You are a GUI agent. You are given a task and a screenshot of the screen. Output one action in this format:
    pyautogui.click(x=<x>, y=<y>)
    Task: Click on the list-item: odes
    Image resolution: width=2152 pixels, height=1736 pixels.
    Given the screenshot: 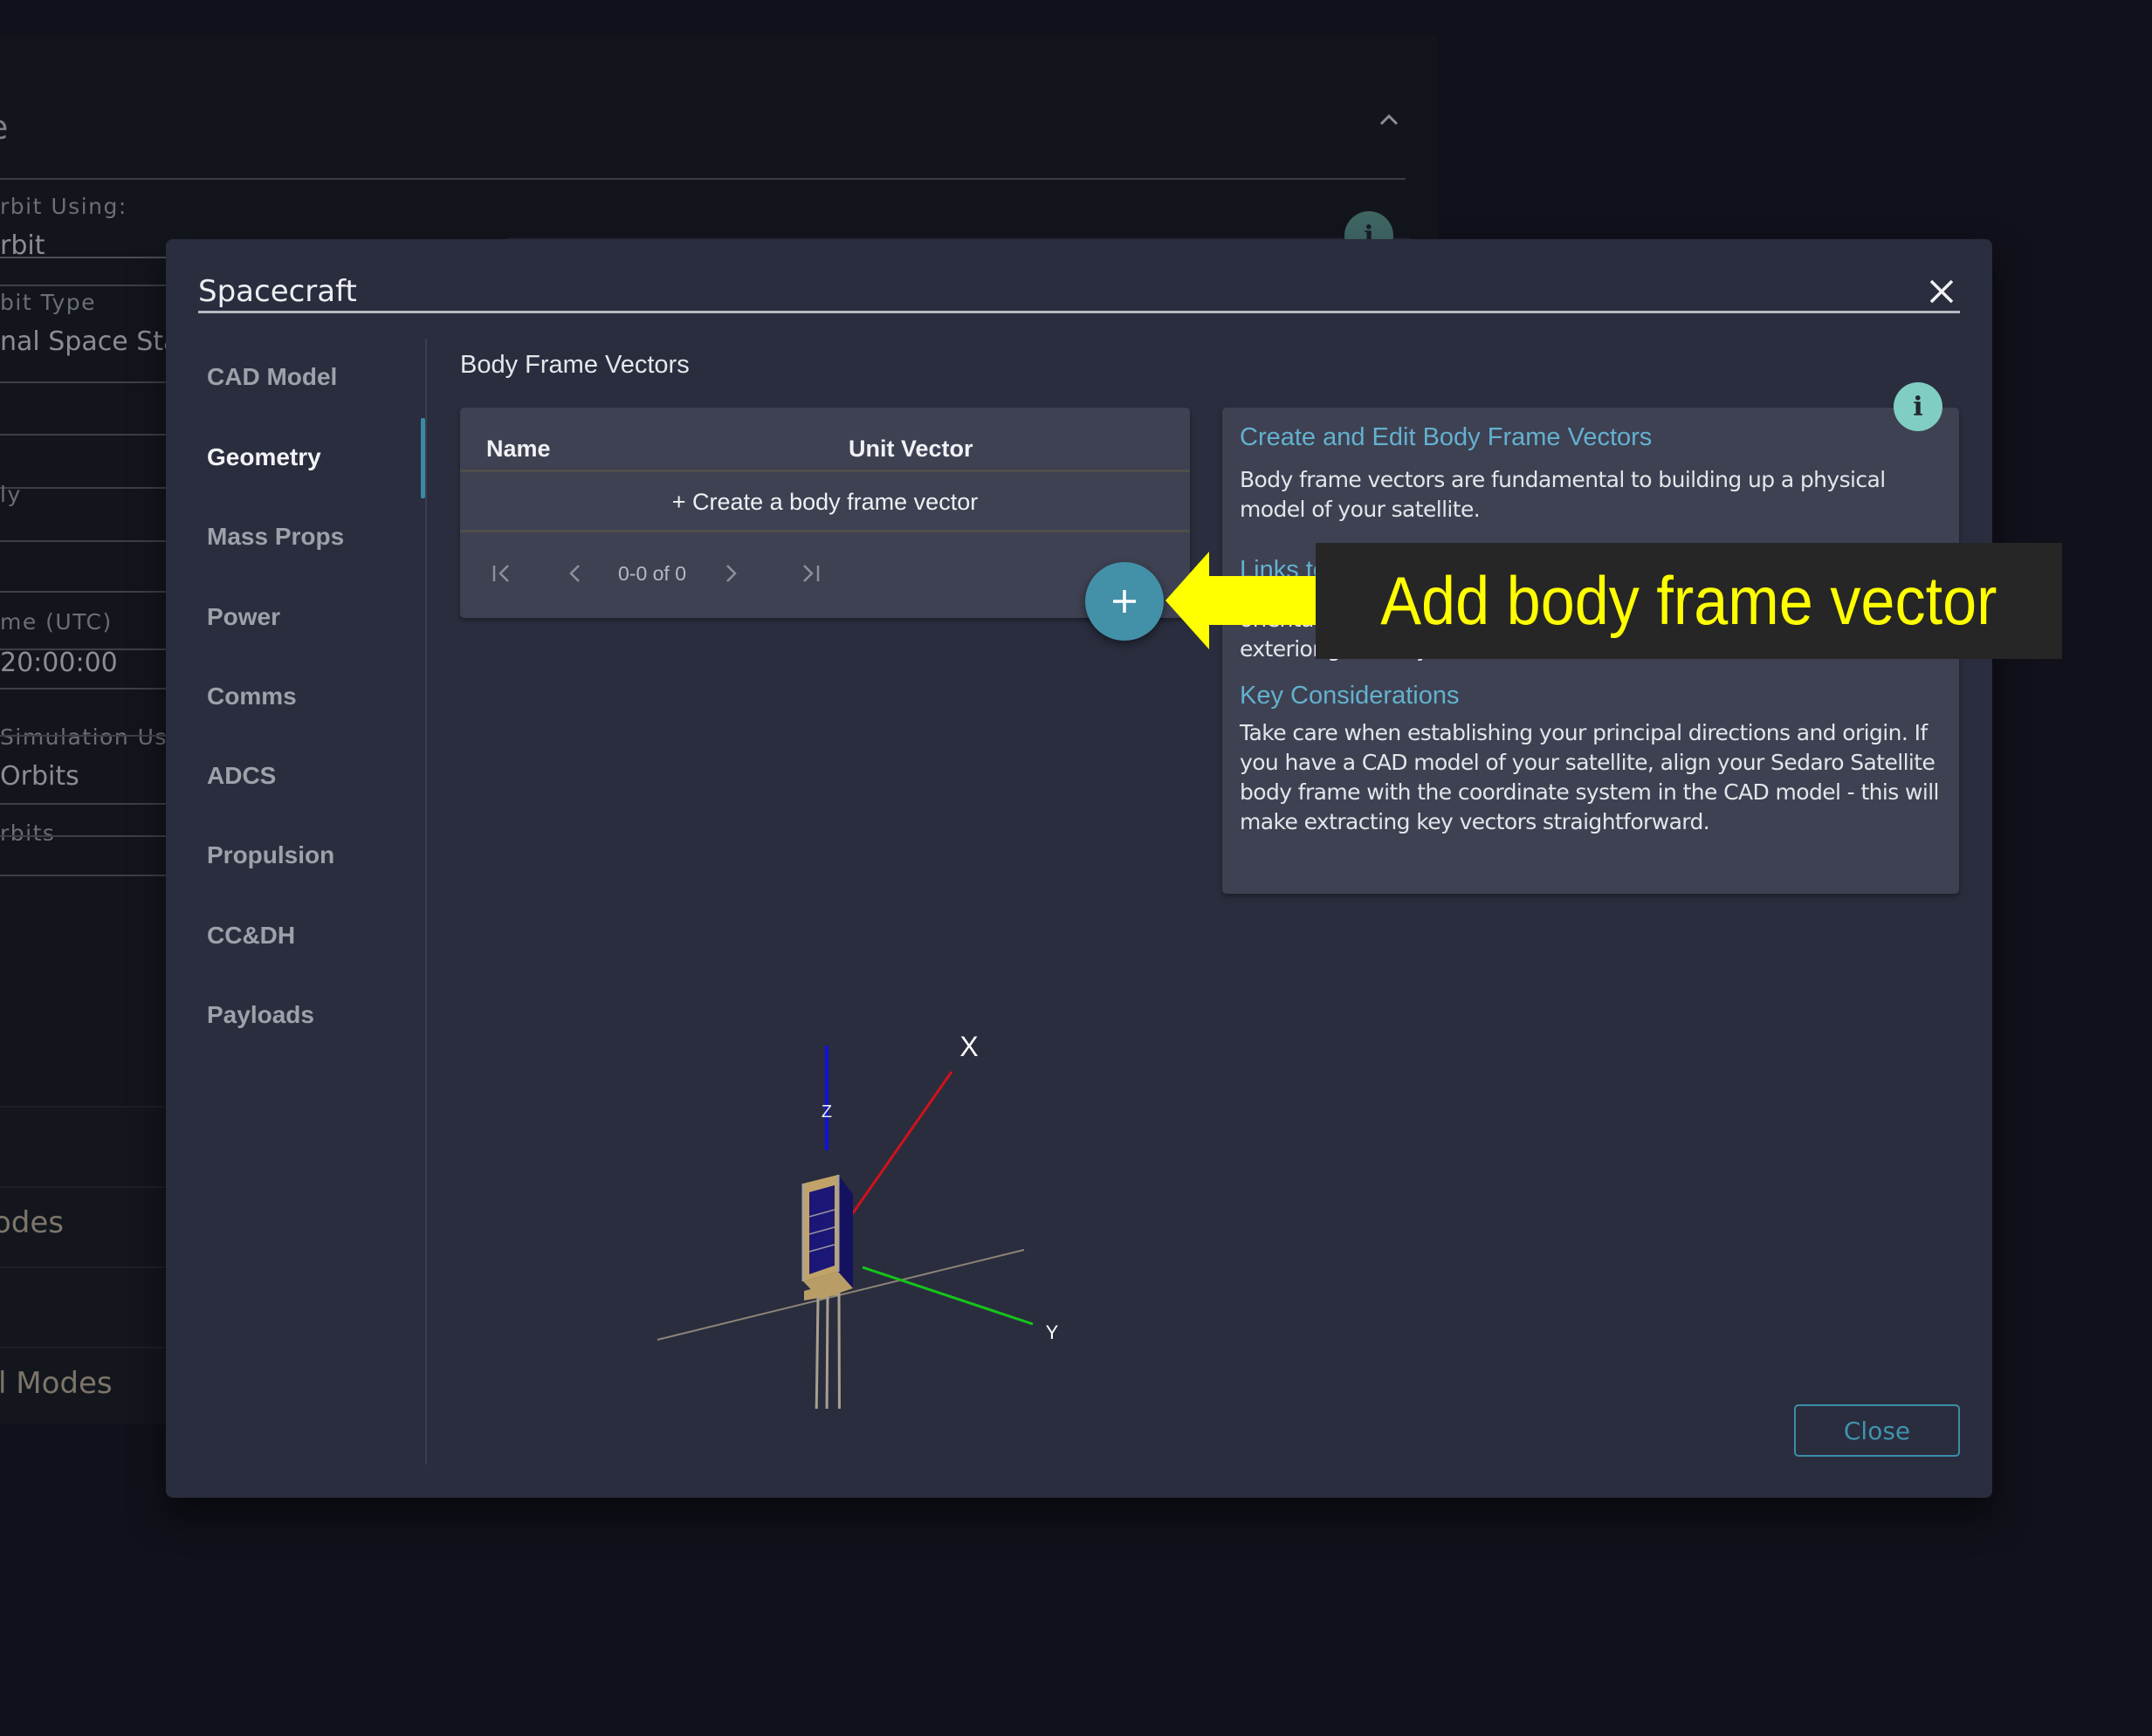 What is the action you would take?
    pyautogui.click(x=83, y=1225)
    